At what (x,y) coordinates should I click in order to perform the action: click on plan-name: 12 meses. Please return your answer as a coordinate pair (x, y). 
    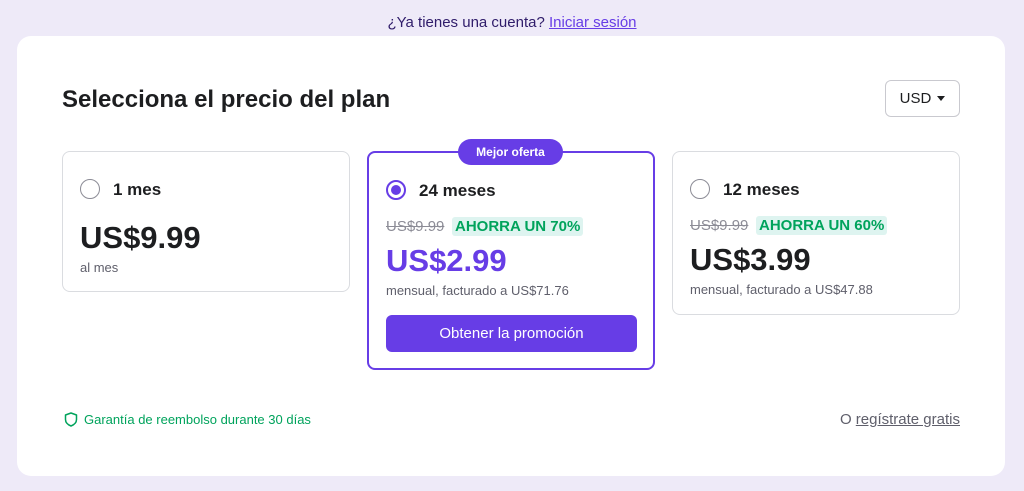
    Looking at the image, I should click on (761, 189).